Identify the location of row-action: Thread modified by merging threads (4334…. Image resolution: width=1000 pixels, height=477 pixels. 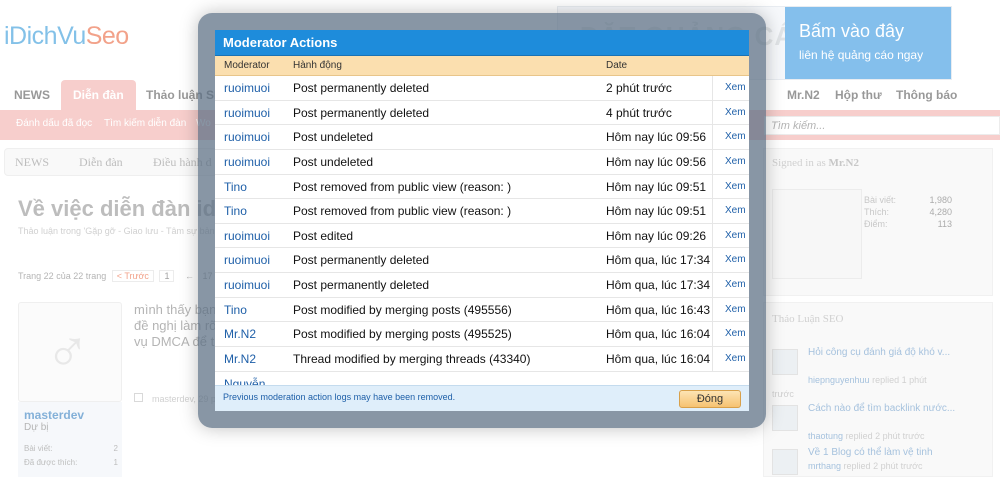
(412, 359).